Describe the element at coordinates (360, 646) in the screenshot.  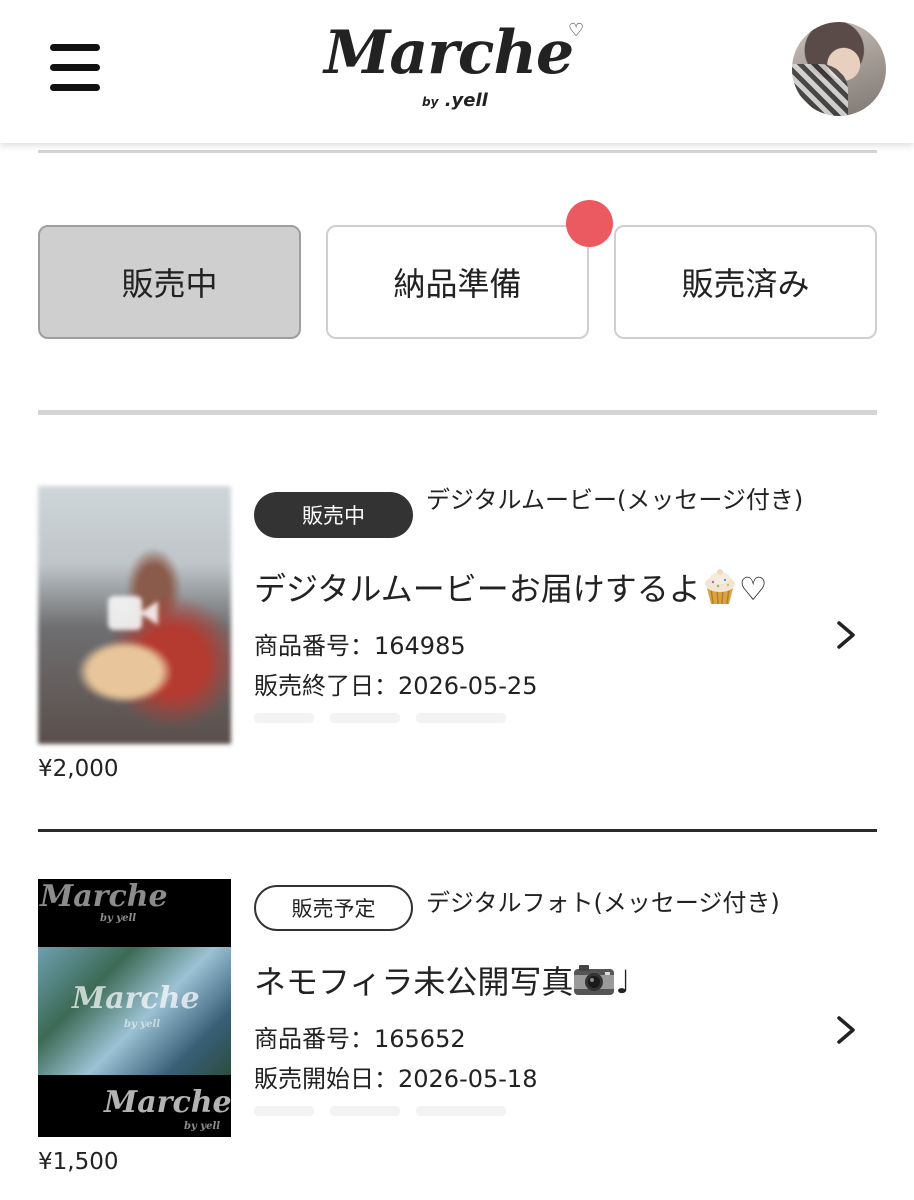
I see `product-number: 商品番号：164985` at that location.